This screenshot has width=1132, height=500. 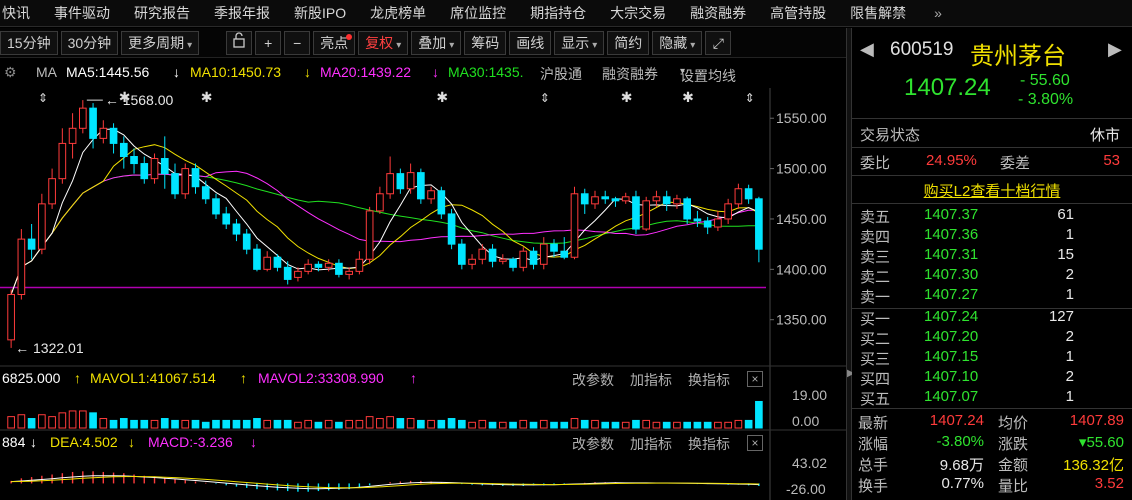 I want to click on up-arrow-icon: ↑, so click(x=77, y=378).